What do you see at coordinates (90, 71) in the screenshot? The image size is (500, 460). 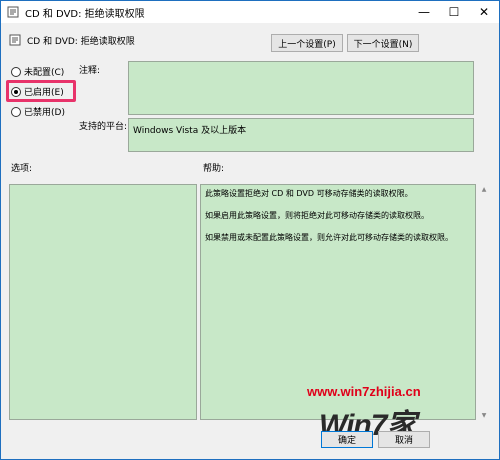 I see `comment-label: 注释:` at bounding box center [90, 71].